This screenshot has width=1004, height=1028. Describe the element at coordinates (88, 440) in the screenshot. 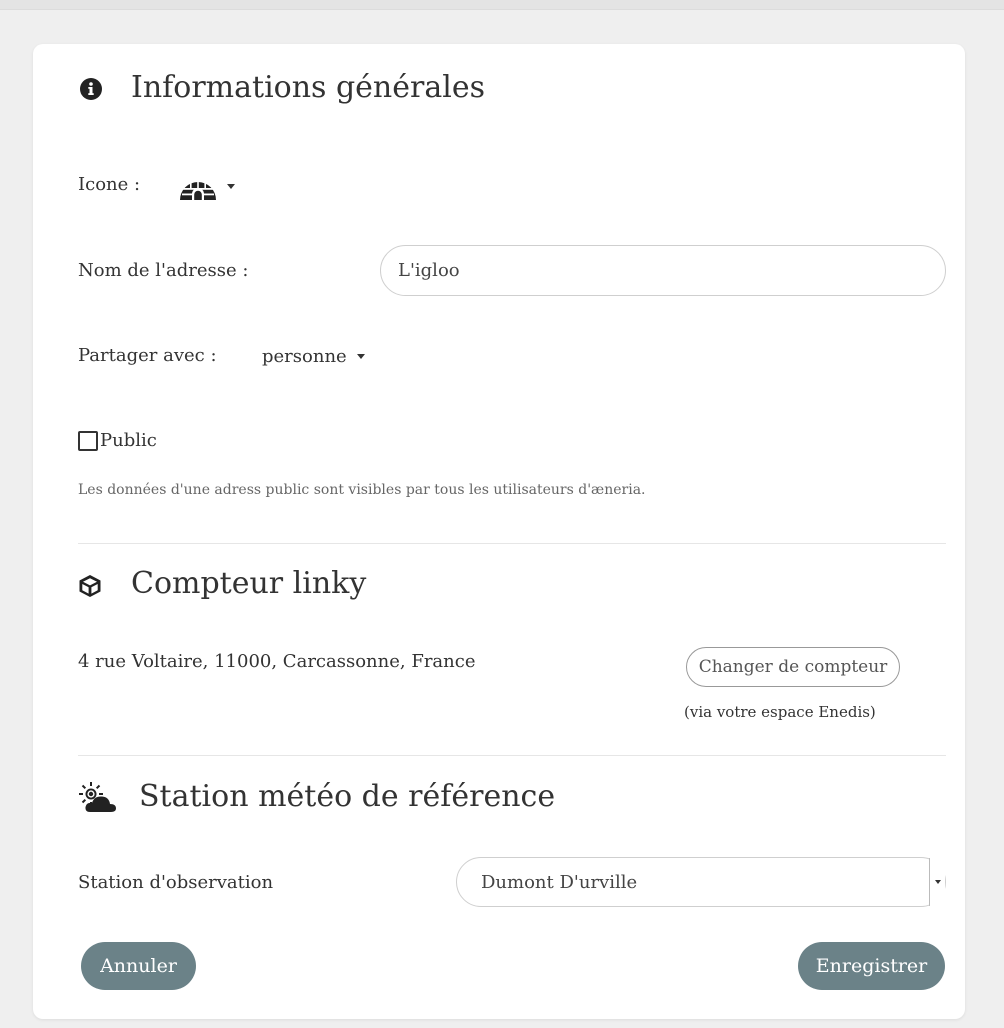

I see `public-checkbox` at that location.